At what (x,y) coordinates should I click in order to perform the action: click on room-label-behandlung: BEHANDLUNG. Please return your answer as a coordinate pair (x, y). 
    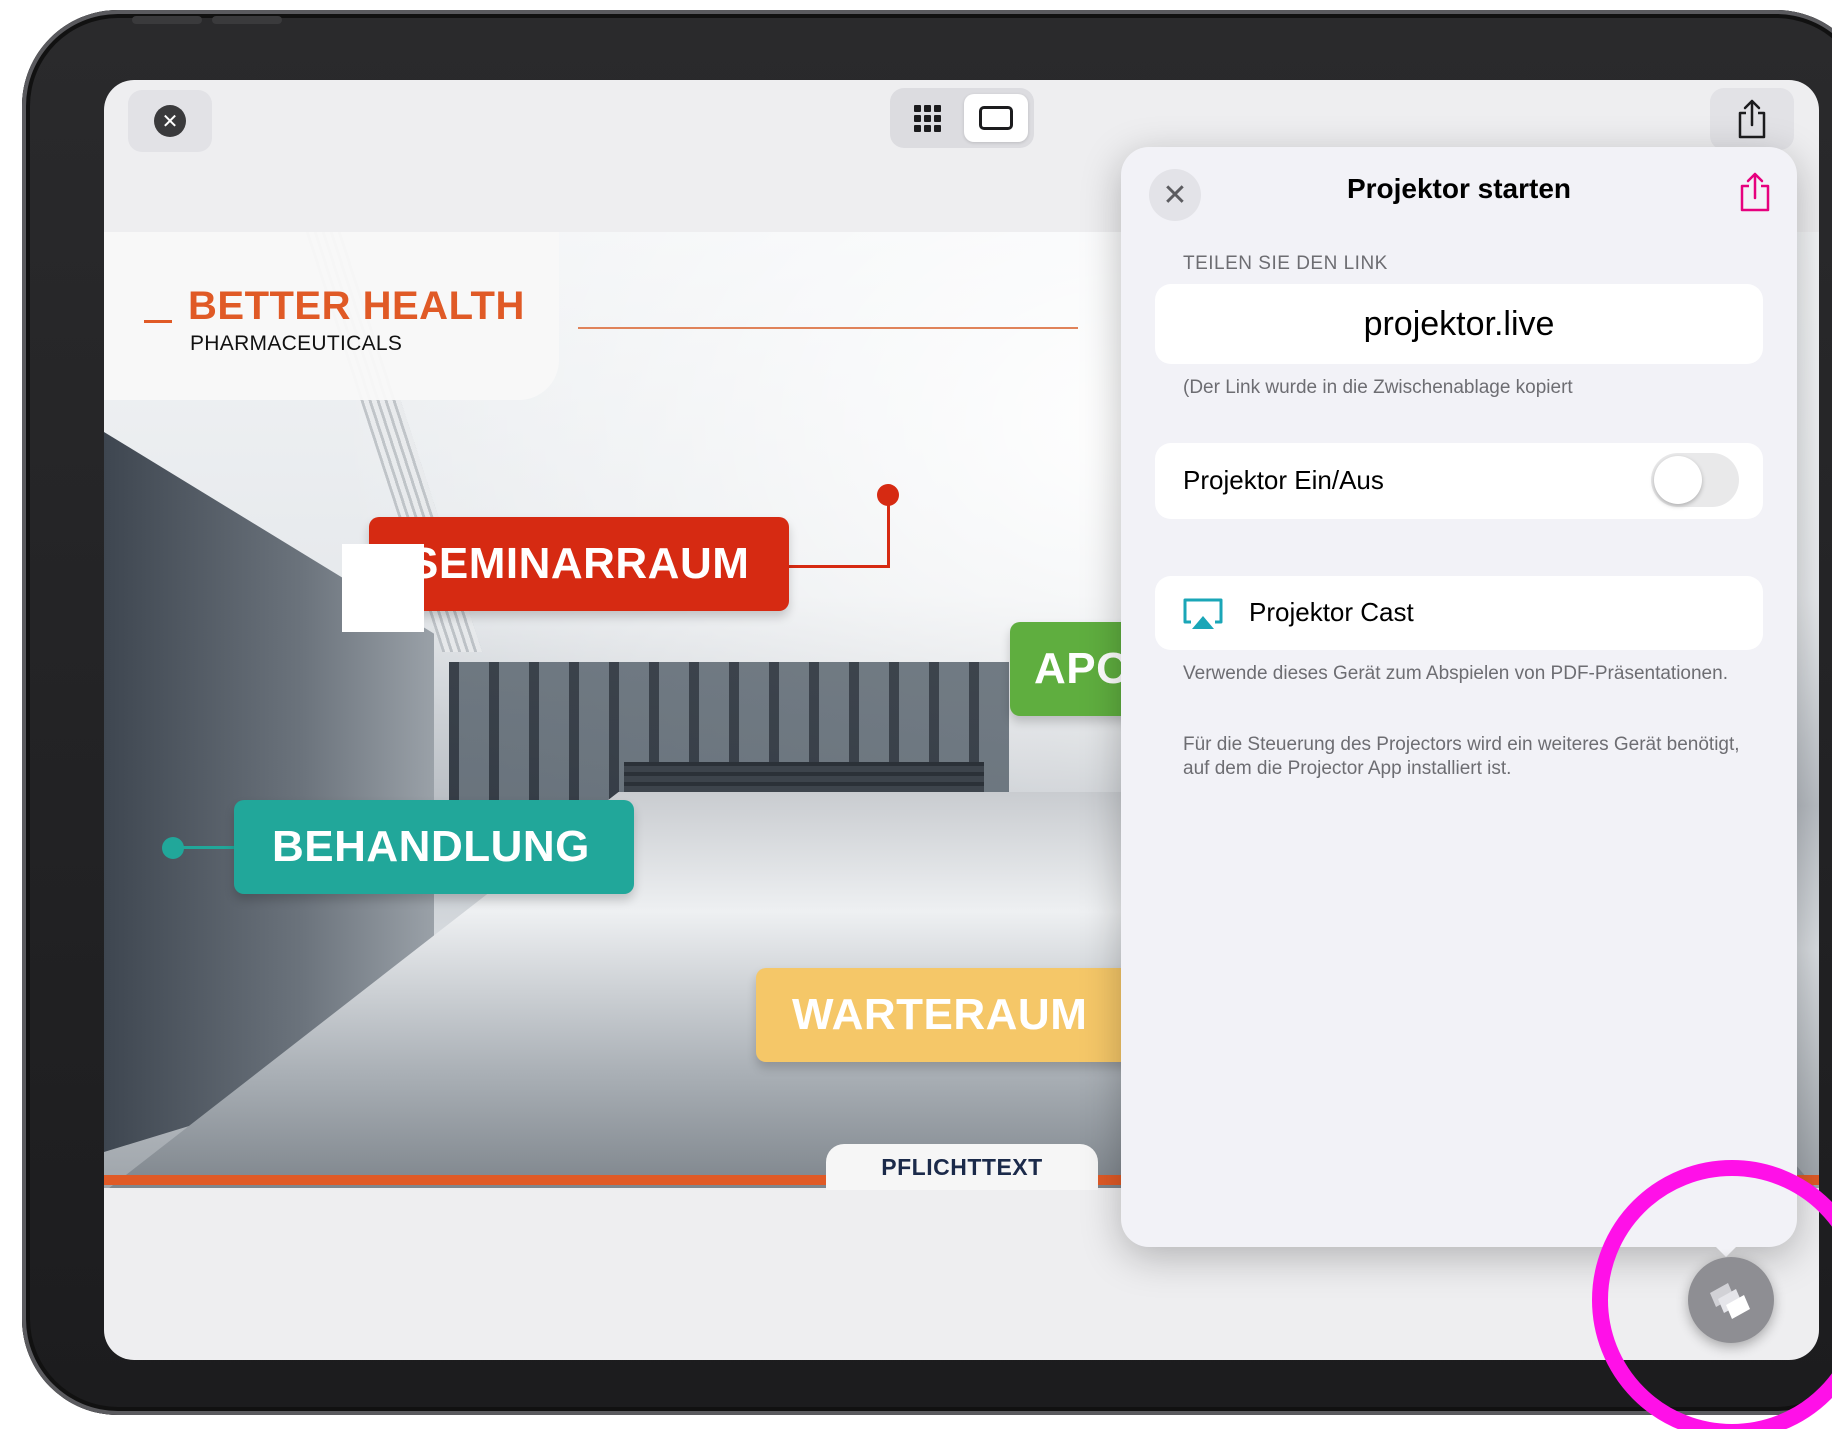
    Looking at the image, I should click on (434, 847).